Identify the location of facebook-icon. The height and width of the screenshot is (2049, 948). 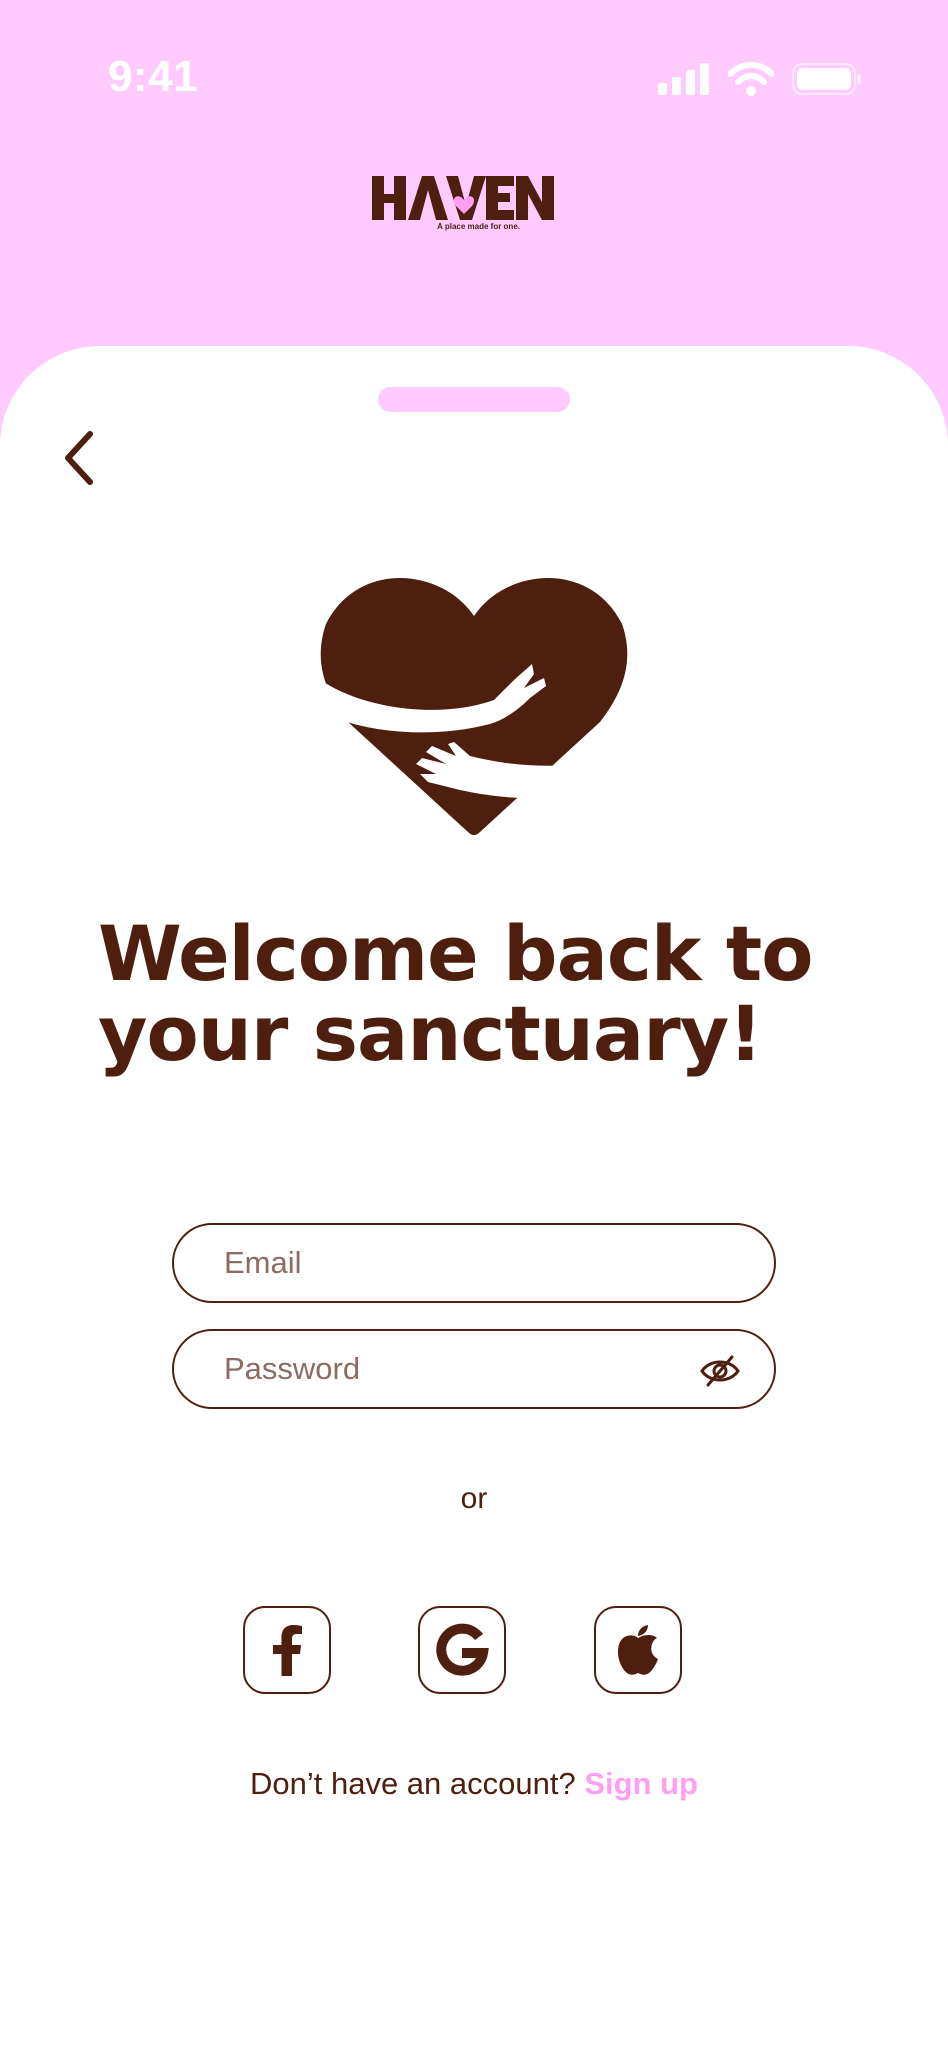
(287, 1650).